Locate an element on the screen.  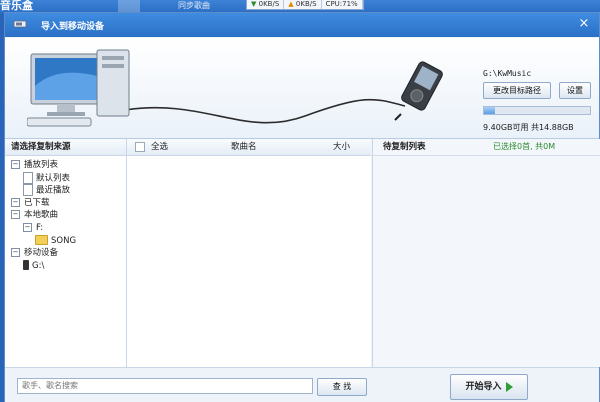
tree-item-label: SONG is located at coordinates (64, 240).